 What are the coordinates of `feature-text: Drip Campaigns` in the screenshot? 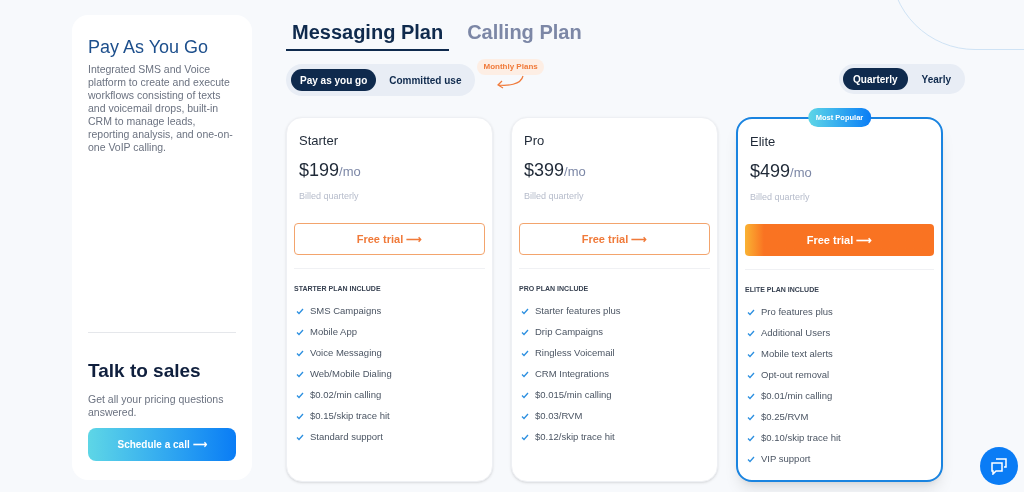 It's located at (569, 331).